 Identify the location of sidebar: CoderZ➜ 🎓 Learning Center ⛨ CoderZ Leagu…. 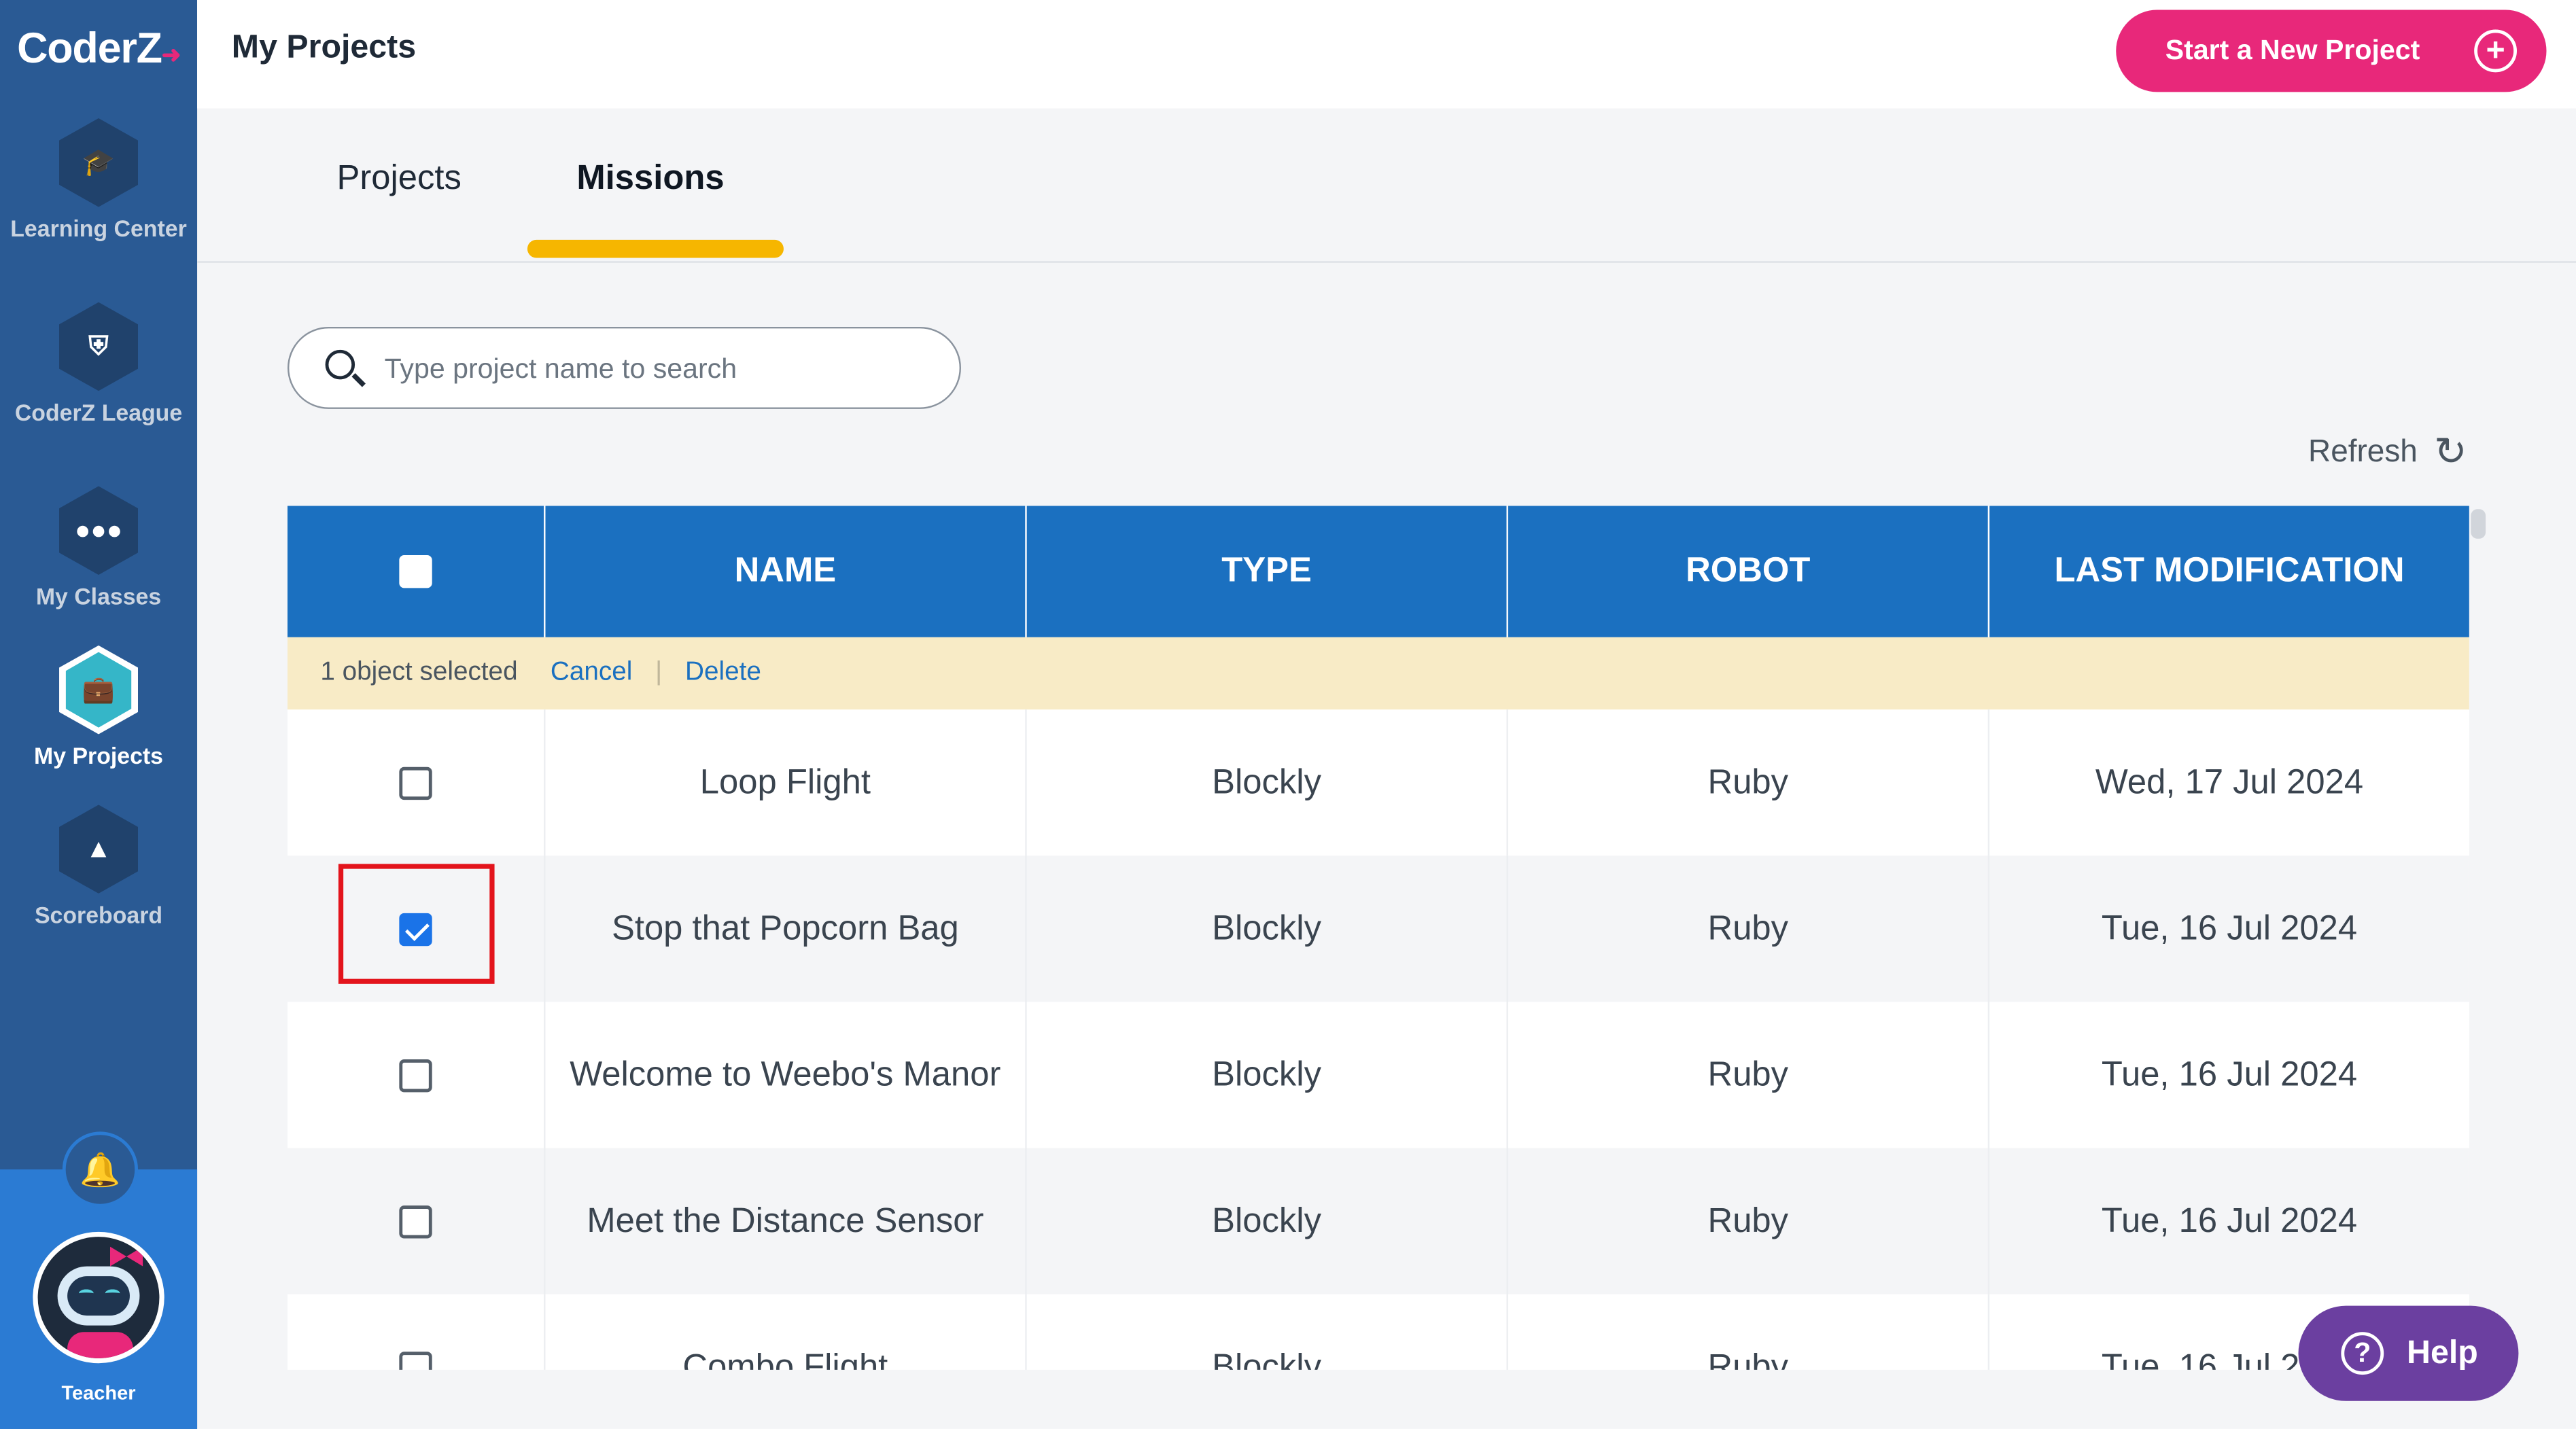
(99, 714).